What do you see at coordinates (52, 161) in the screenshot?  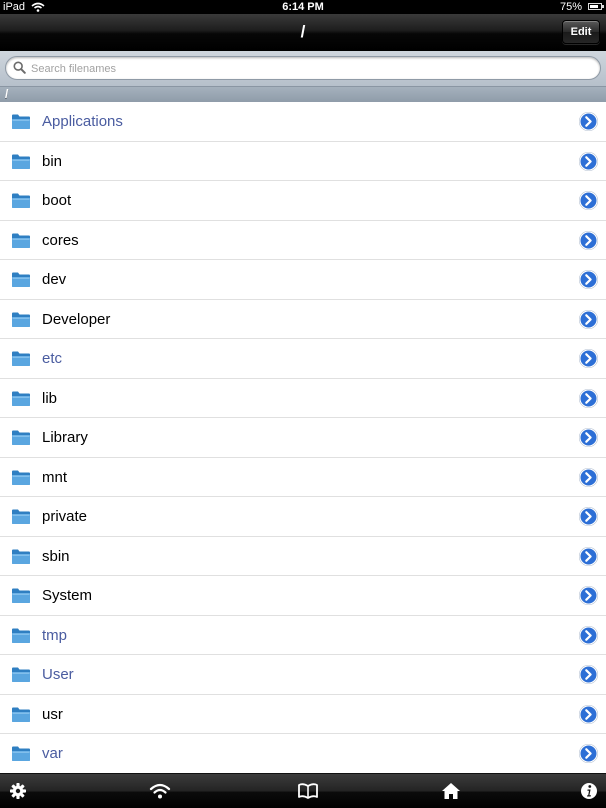 I see `file-name-label: bin` at bounding box center [52, 161].